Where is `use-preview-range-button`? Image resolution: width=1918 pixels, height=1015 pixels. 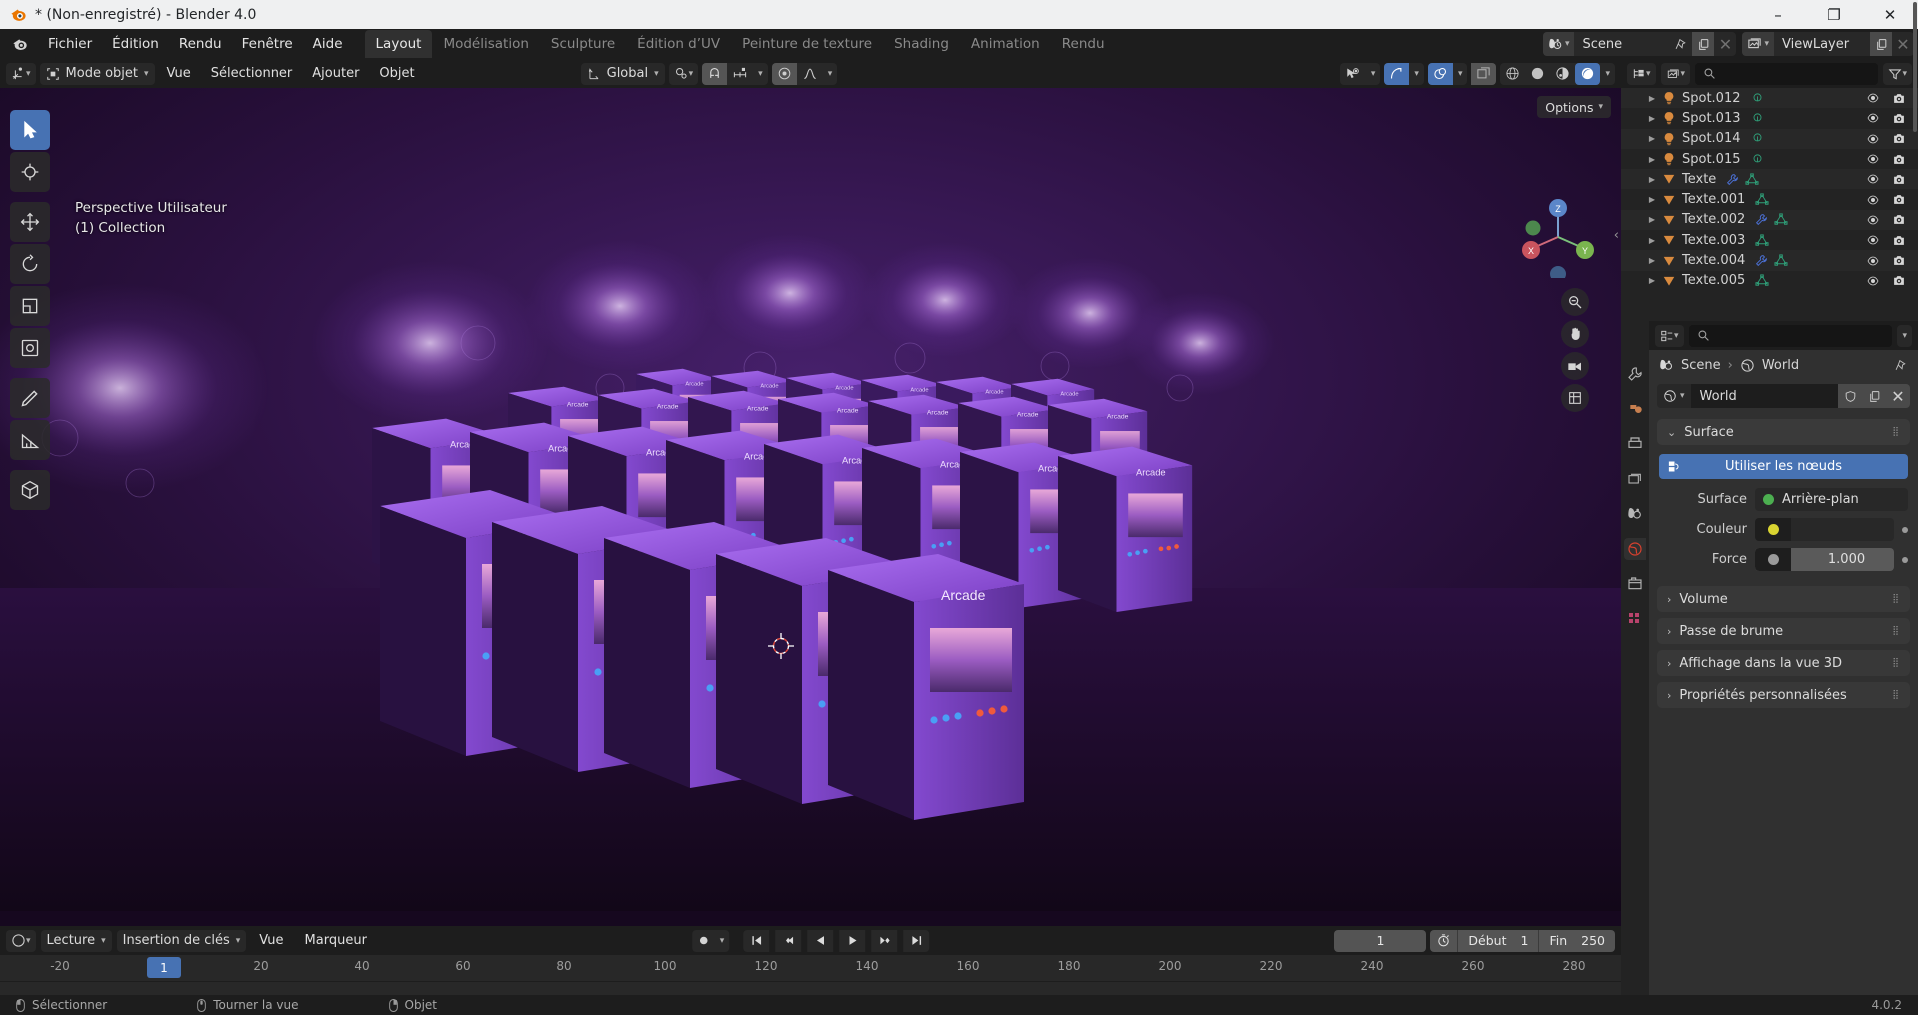 use-preview-range-button is located at coordinates (1443, 941).